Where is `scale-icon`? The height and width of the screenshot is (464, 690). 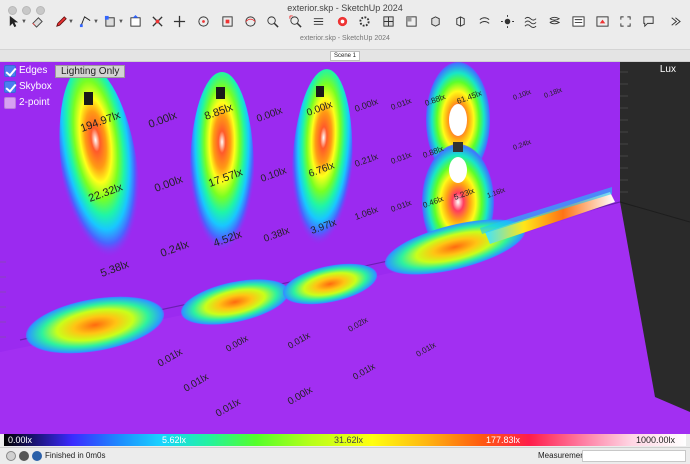 scale-icon is located at coordinates (227, 21).